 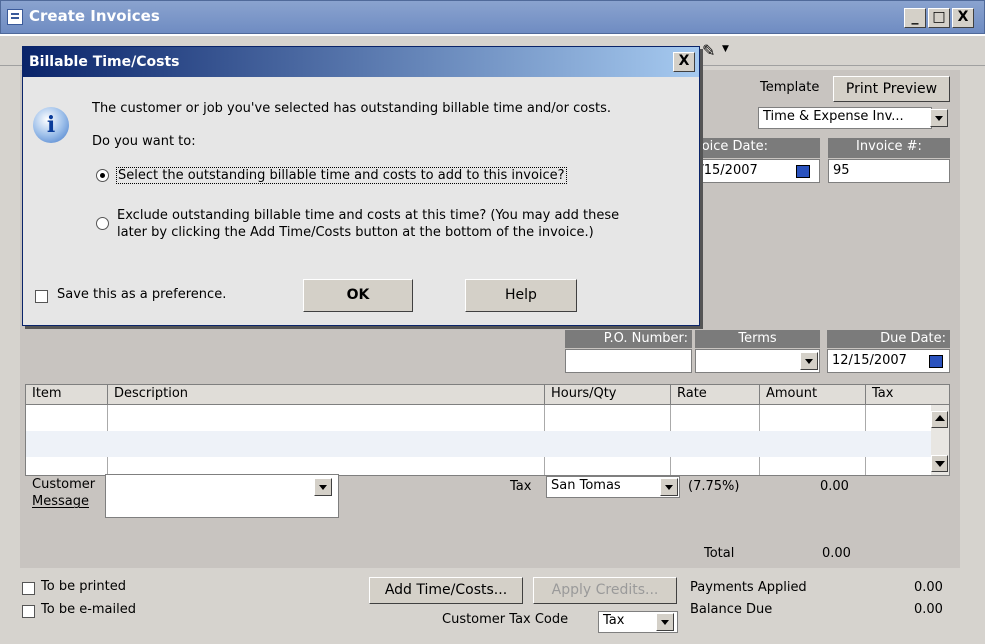 I want to click on balance-due-value: 0.00, so click(x=928, y=609).